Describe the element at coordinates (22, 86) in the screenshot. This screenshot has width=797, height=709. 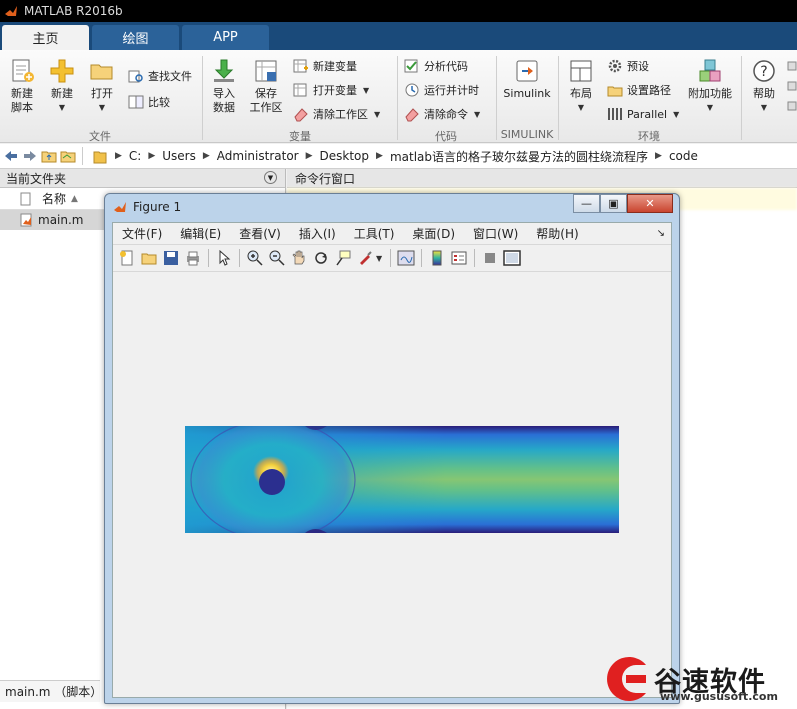
I see `new-script-button: 新建 脚本` at that location.